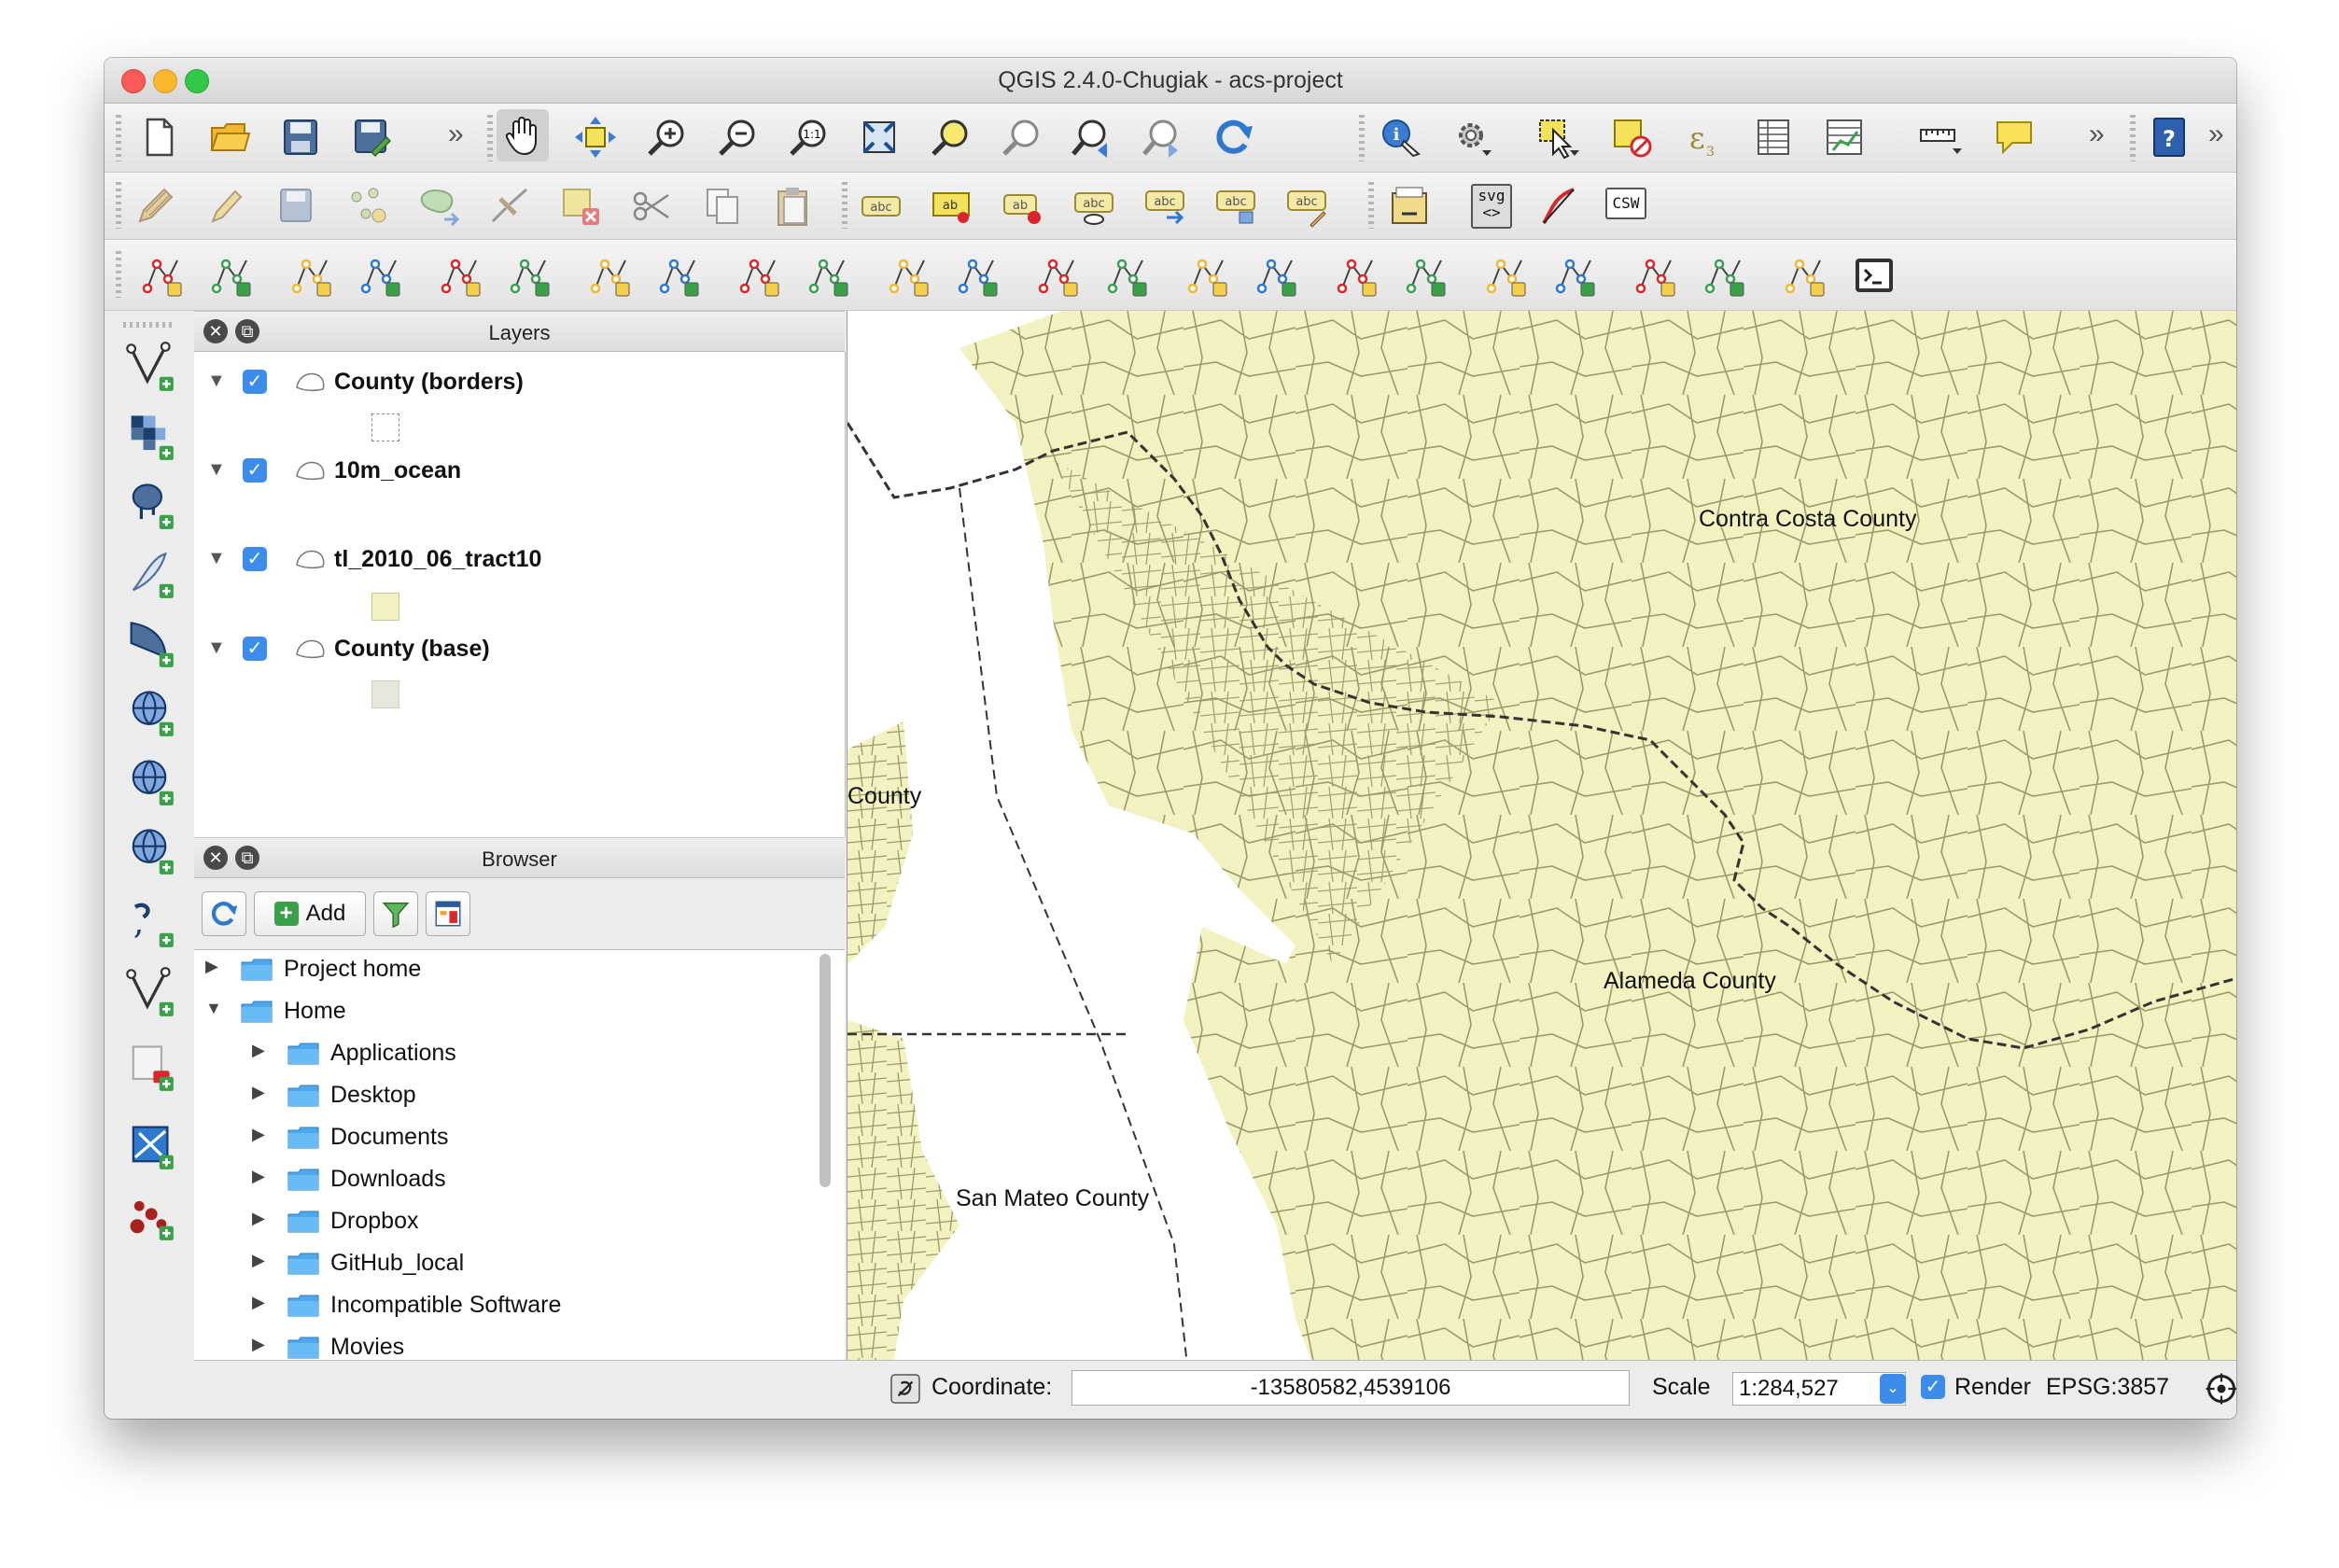  I want to click on zoom-to-layer-icon, so click(1021, 137).